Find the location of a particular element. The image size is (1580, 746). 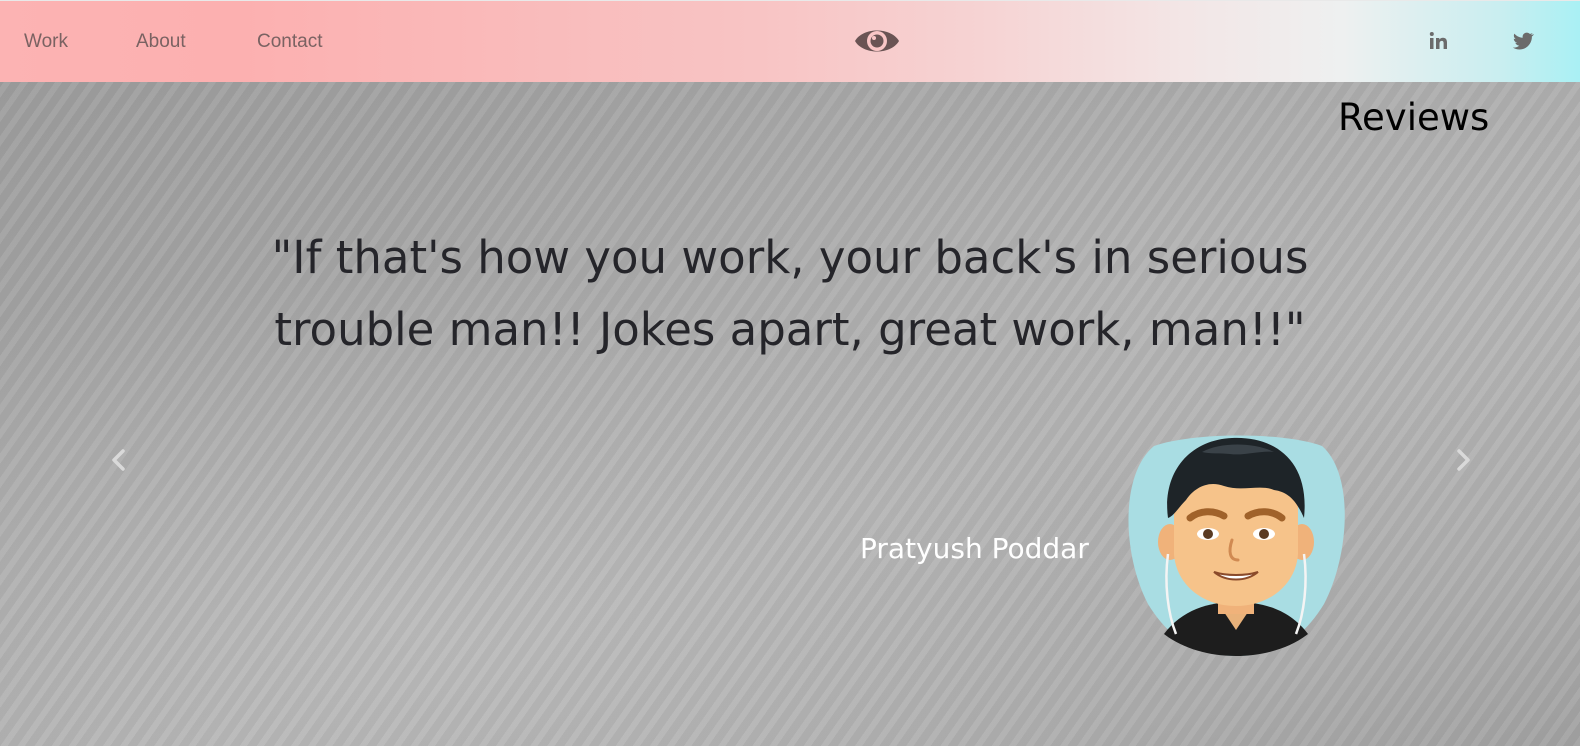

nav-link-about: About is located at coordinates (161, 42).